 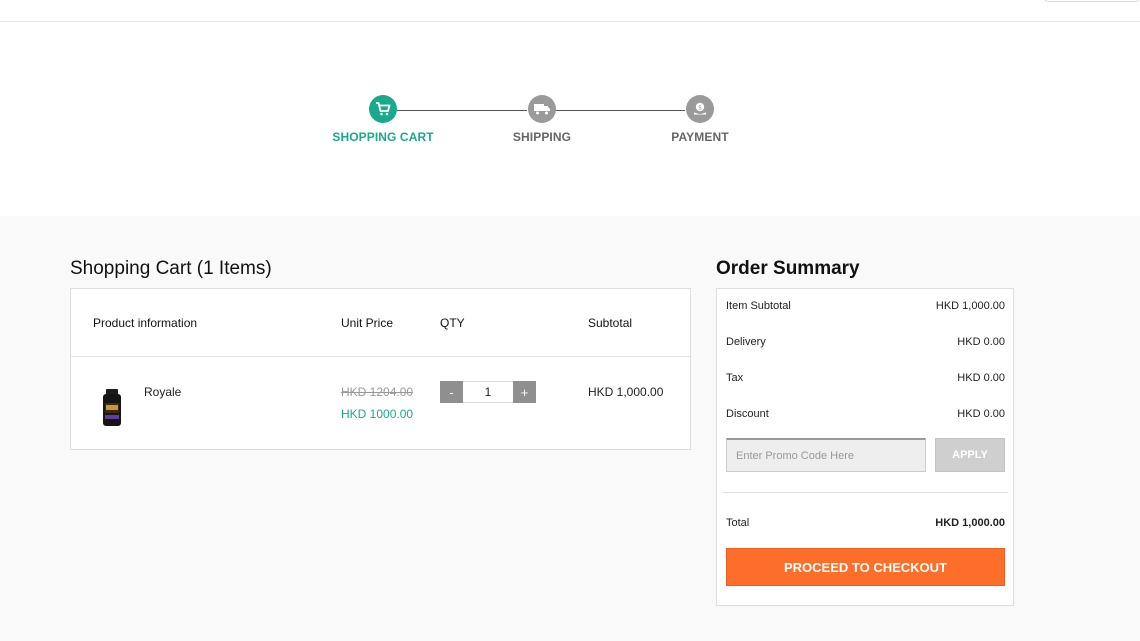 I want to click on apply-promo-button: APPLY, so click(x=970, y=455).